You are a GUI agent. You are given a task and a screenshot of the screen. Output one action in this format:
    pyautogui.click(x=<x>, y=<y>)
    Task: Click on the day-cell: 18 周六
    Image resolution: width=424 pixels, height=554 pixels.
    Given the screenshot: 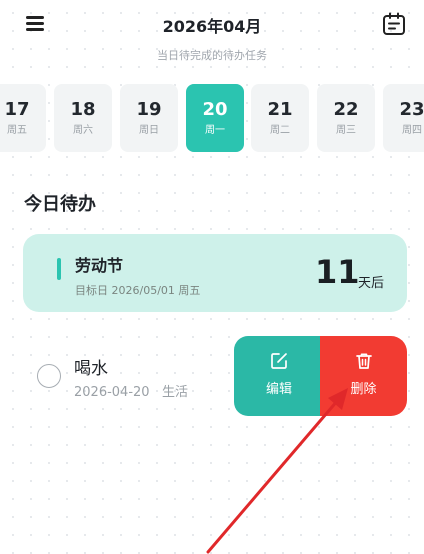 What is the action you would take?
    pyautogui.click(x=83, y=118)
    